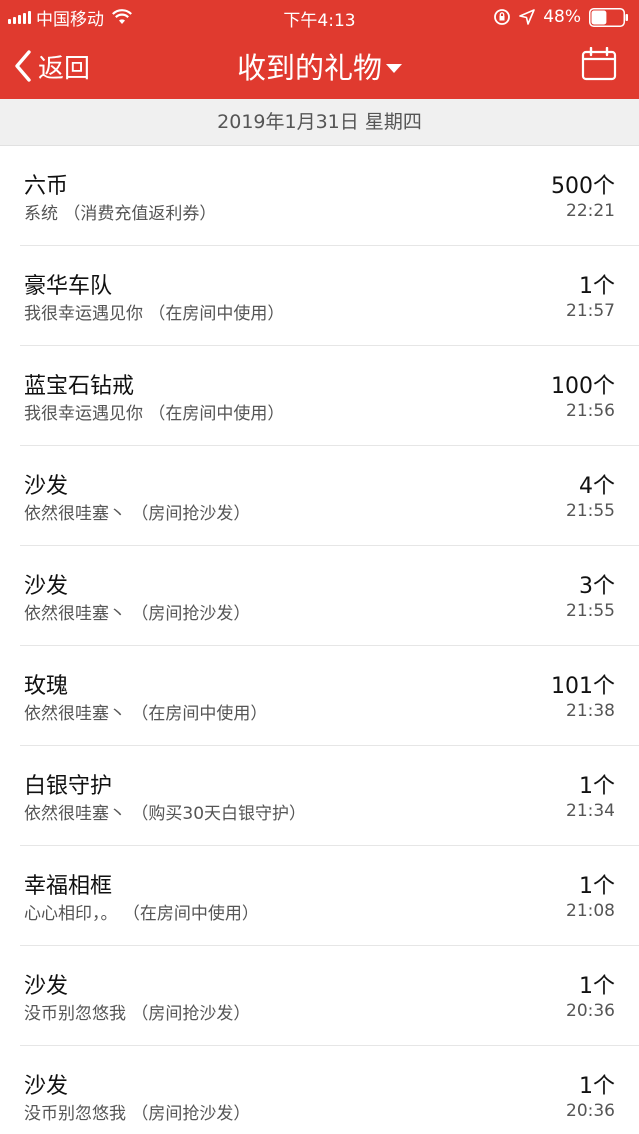  Describe the element at coordinates (597, 586) in the screenshot. I see `gift-count: 3个` at that location.